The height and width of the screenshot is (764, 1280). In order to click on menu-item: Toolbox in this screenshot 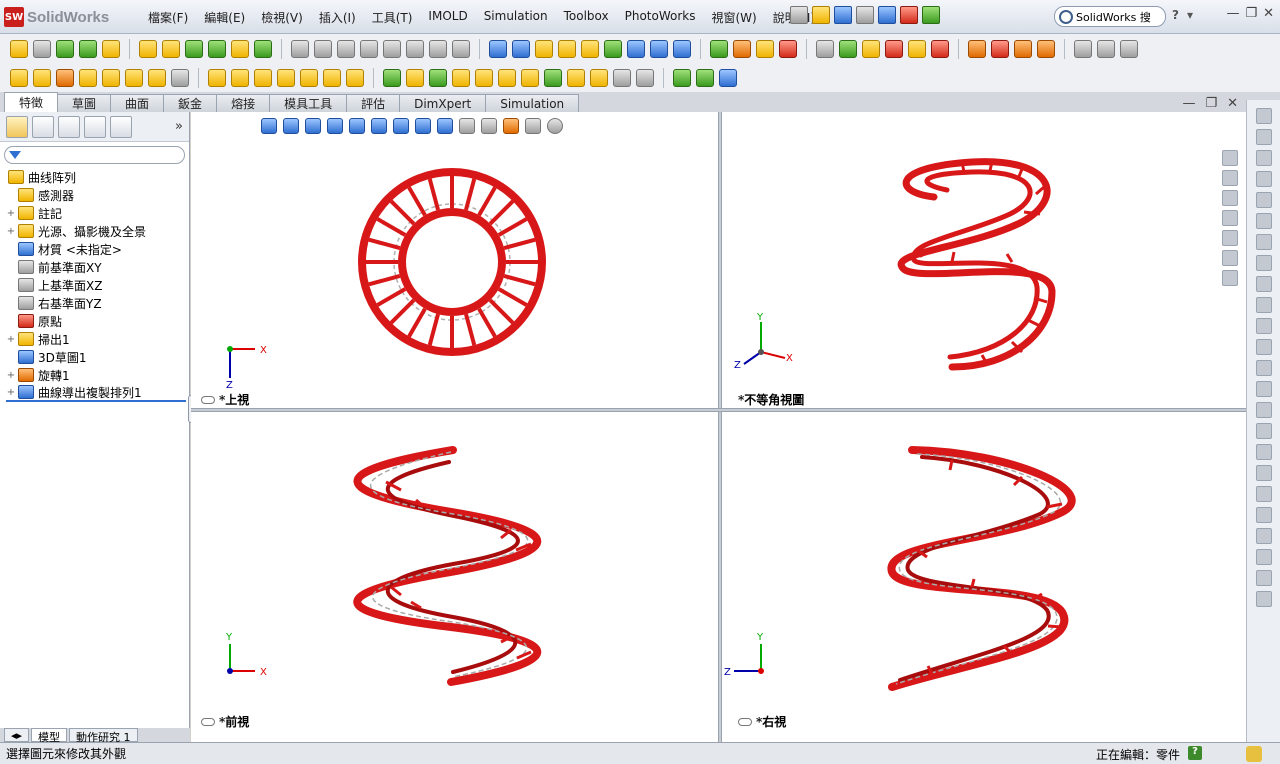, I will do `click(586, 17)`.